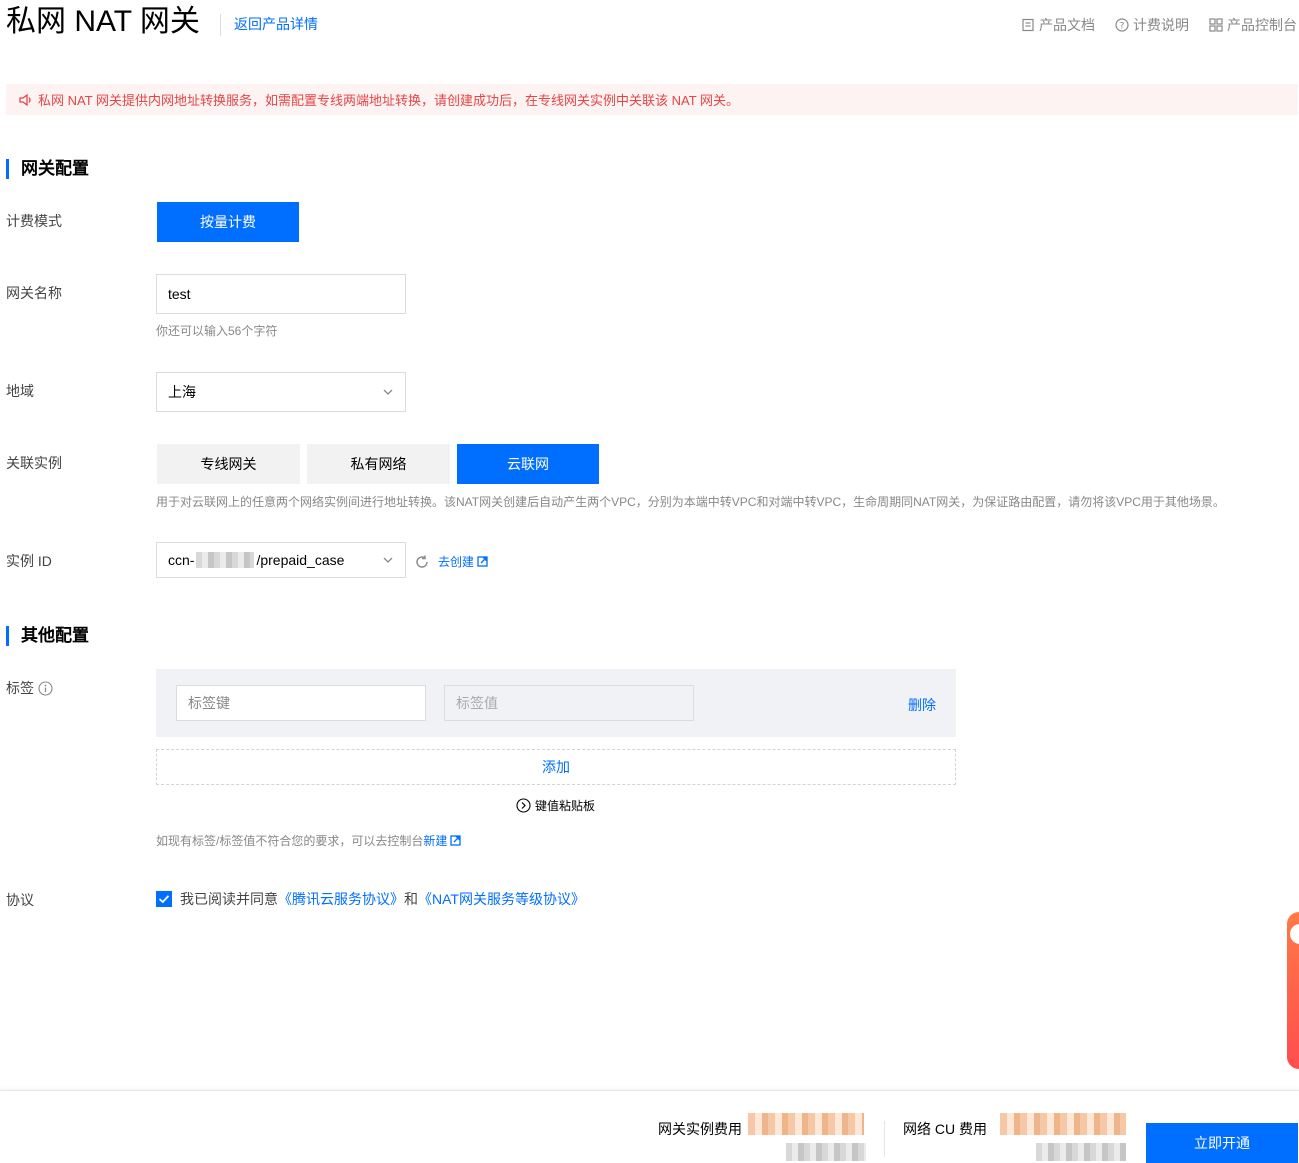  Describe the element at coordinates (20, 900) in the screenshot. I see `agreement-label: 协议` at that location.